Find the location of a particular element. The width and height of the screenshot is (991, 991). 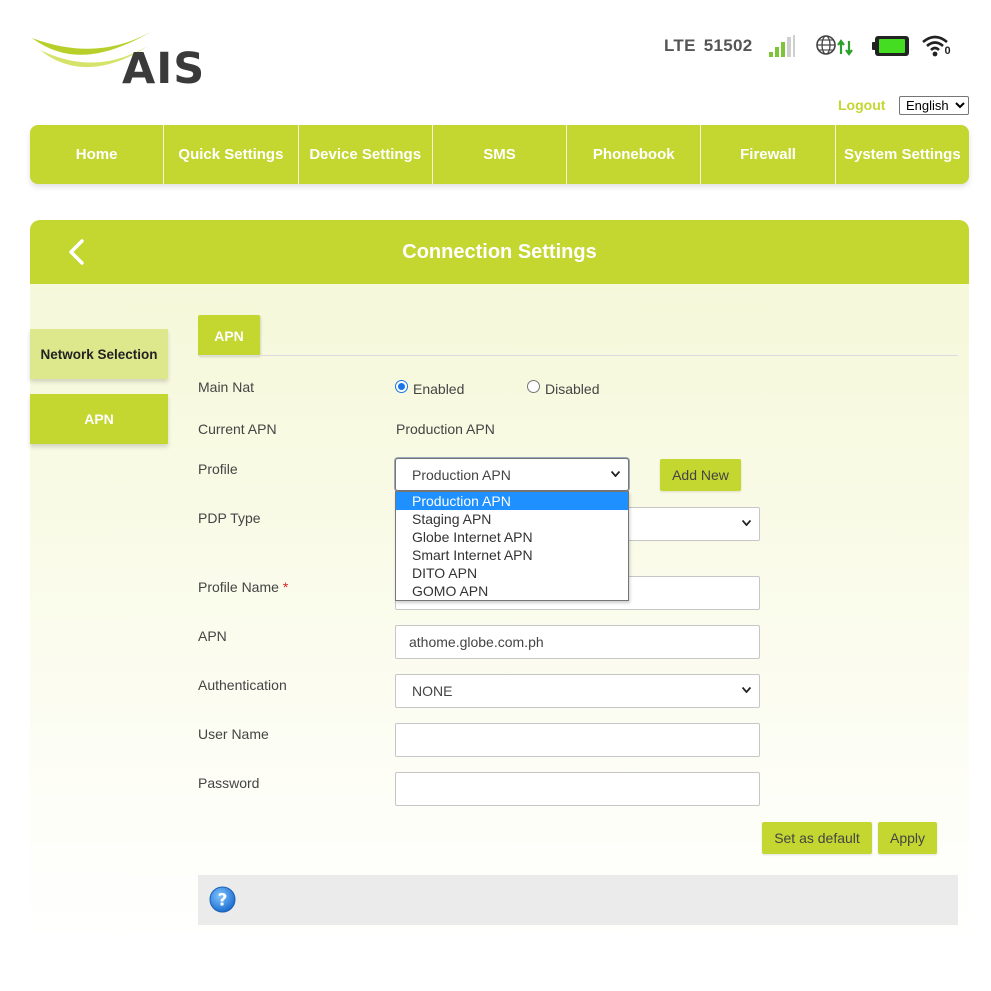

network-type: LTE is located at coordinates (680, 45).